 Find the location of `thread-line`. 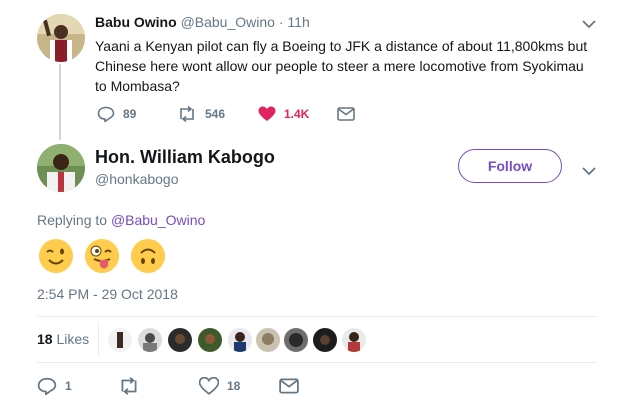

thread-line is located at coordinates (60, 102).